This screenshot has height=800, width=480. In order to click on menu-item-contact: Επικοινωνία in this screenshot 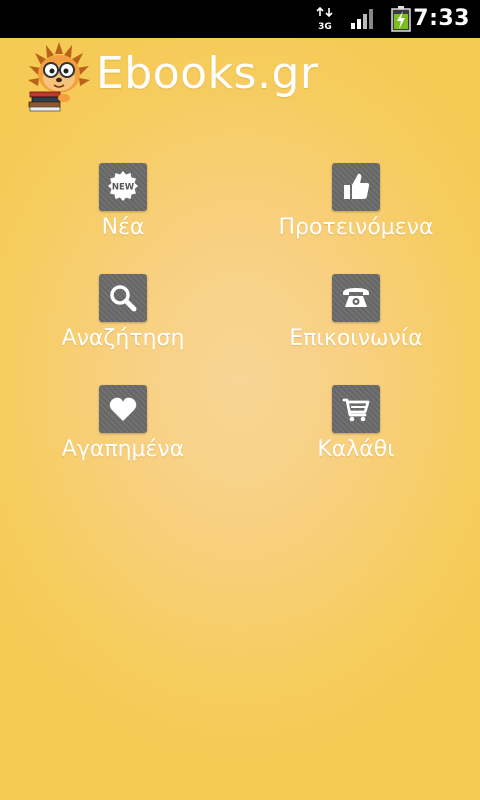, I will do `click(356, 329)`.